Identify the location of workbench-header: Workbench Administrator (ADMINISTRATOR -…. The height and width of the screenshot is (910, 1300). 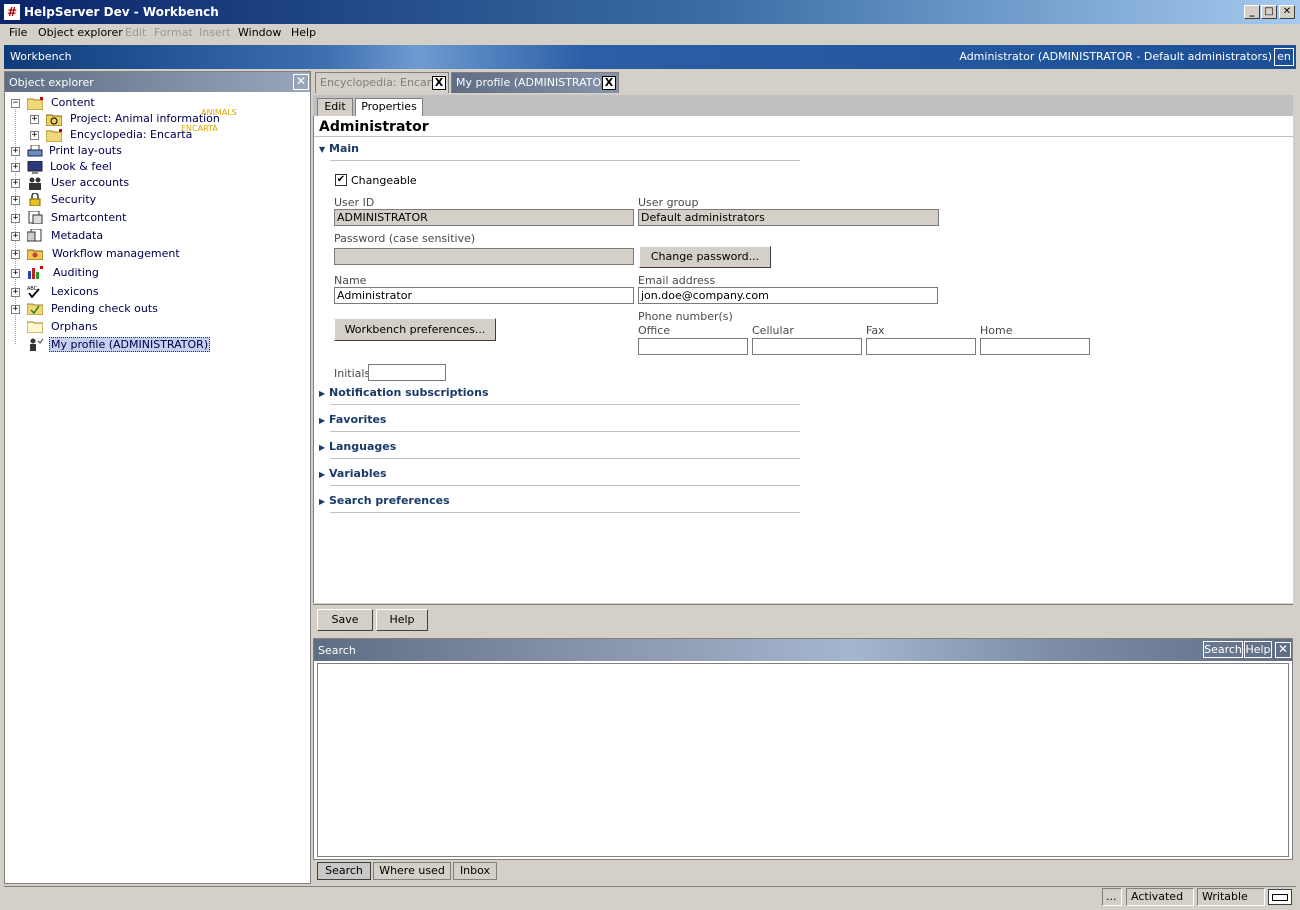
(650, 57).